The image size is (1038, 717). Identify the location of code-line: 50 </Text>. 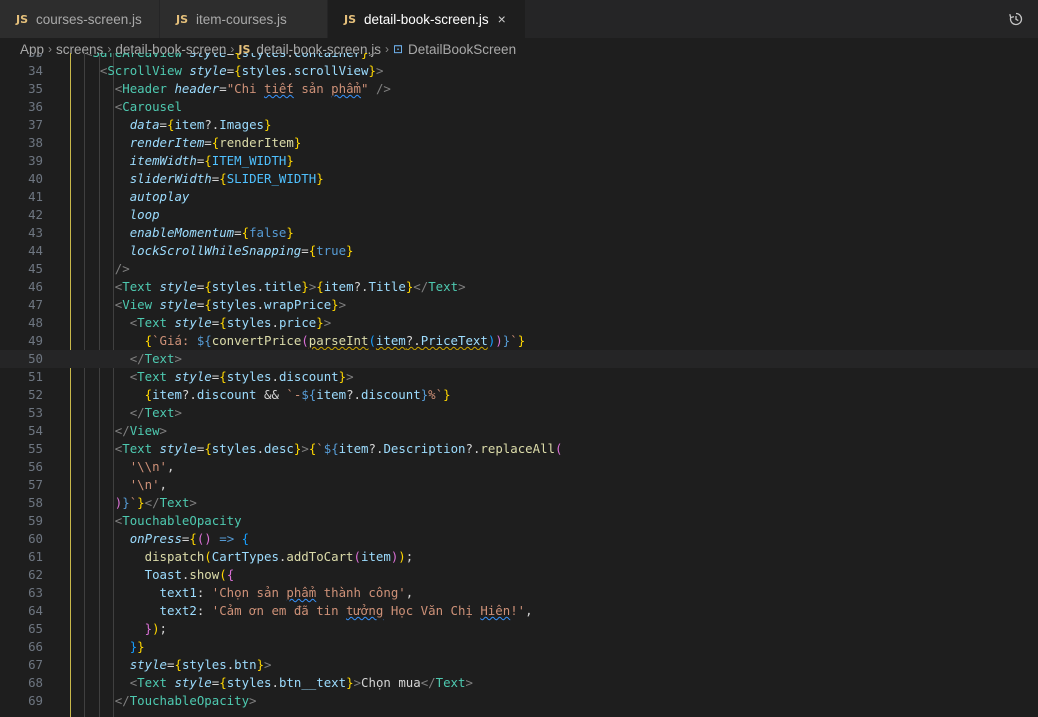
(519, 359).